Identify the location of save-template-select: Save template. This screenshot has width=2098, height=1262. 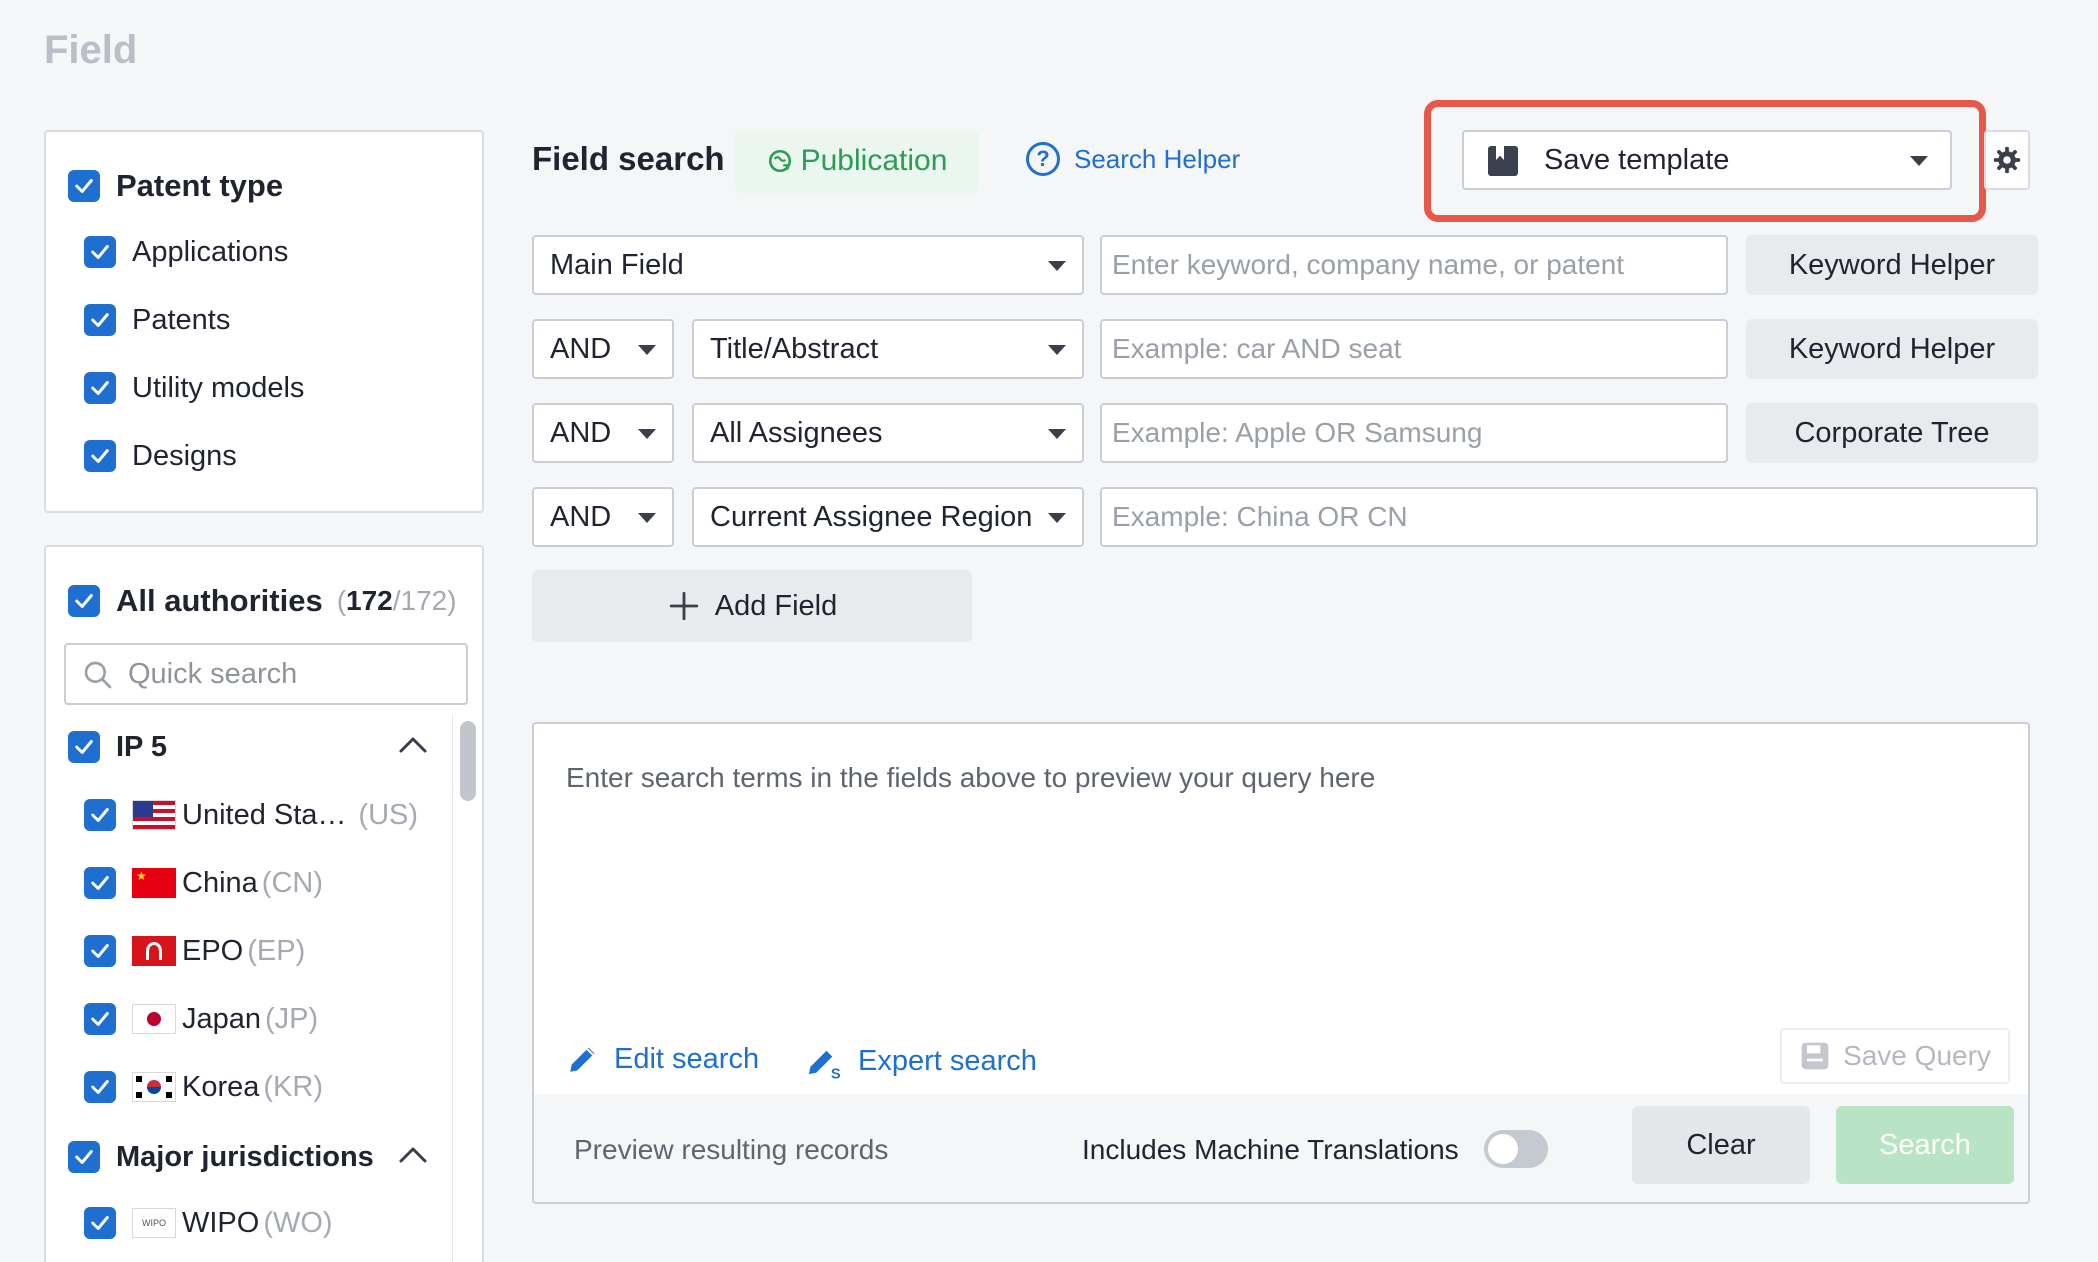
(1707, 160).